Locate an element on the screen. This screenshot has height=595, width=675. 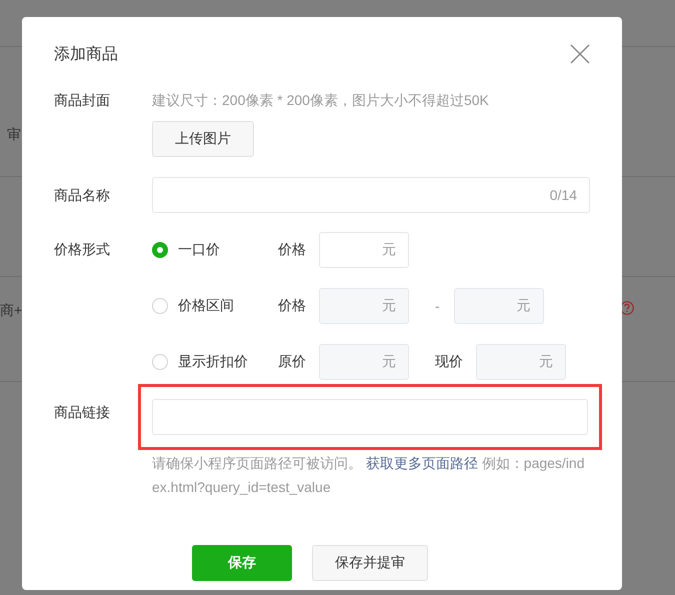
name-input: 0/14 is located at coordinates (371, 195).